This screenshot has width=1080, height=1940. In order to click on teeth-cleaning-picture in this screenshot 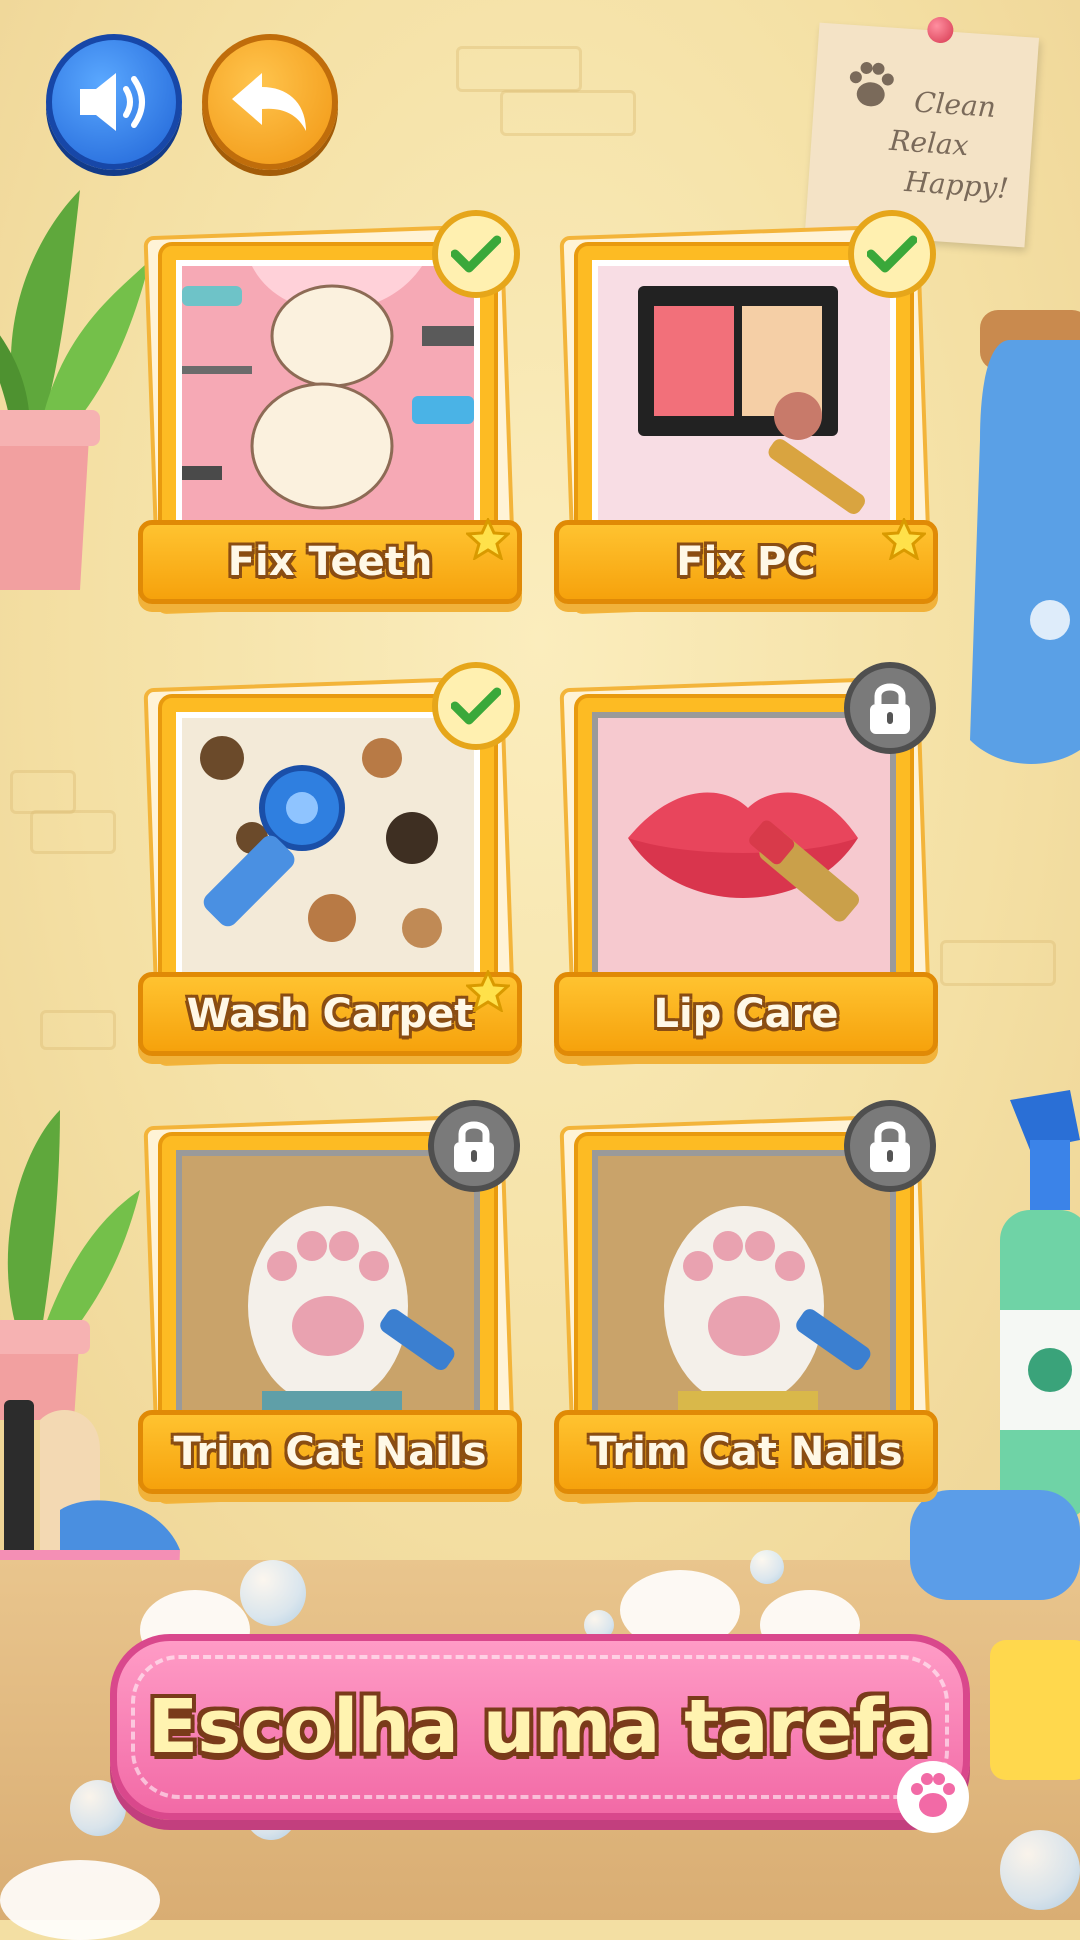, I will do `click(328, 396)`.